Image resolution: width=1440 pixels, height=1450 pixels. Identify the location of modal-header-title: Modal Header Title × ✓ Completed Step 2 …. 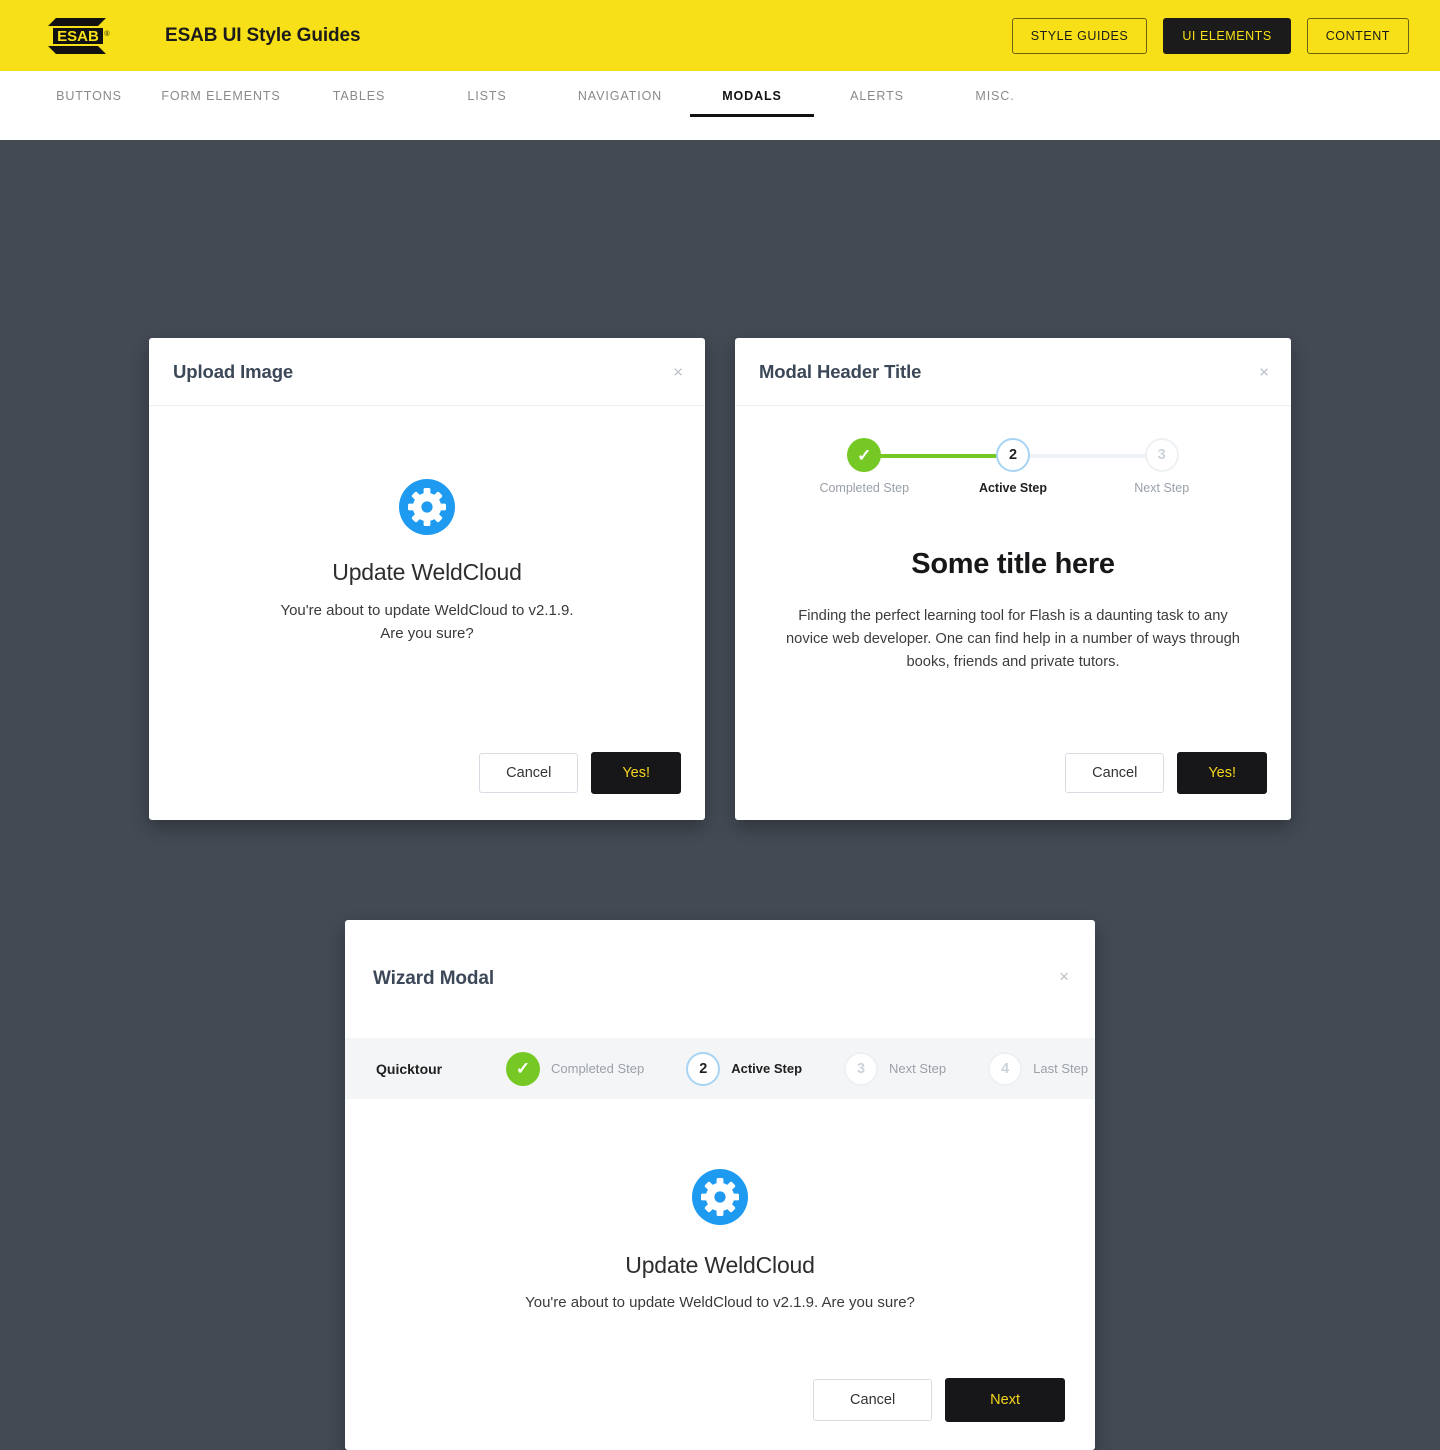
(1013, 579).